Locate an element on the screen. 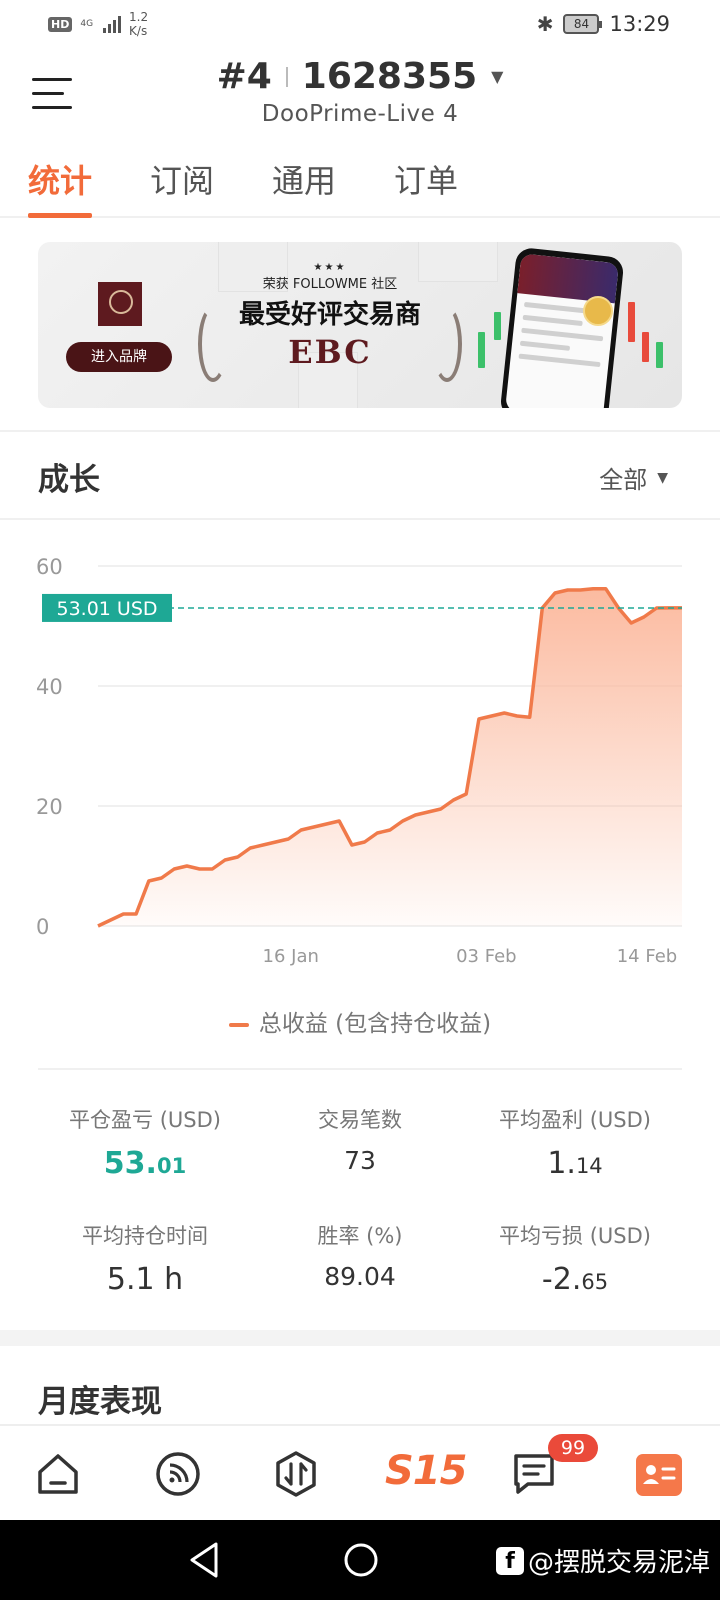  stat-value: 1.14 is located at coordinates (575, 1163).